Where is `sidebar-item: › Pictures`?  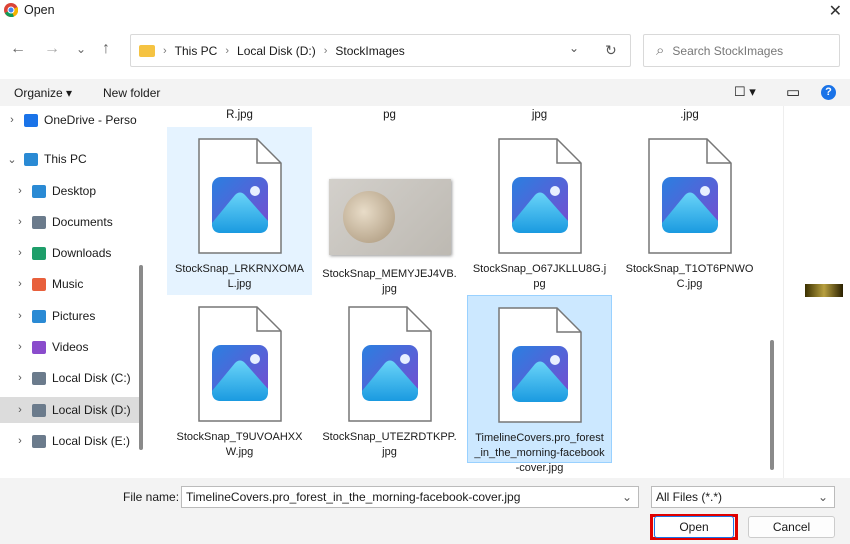
sidebar-item: › Pictures is located at coordinates (70, 316).